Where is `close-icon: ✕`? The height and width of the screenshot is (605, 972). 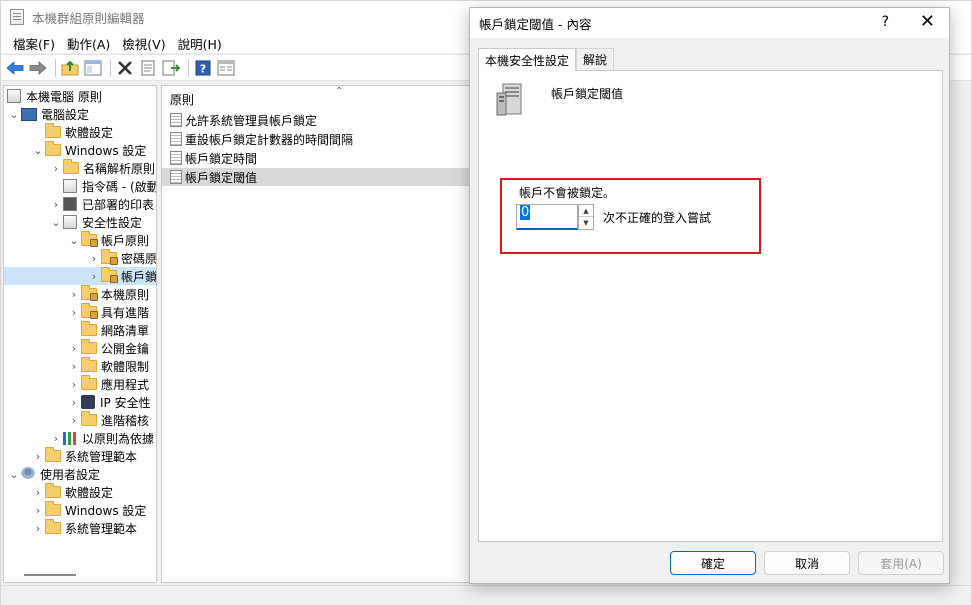
close-icon: ✕ is located at coordinates (927, 21).